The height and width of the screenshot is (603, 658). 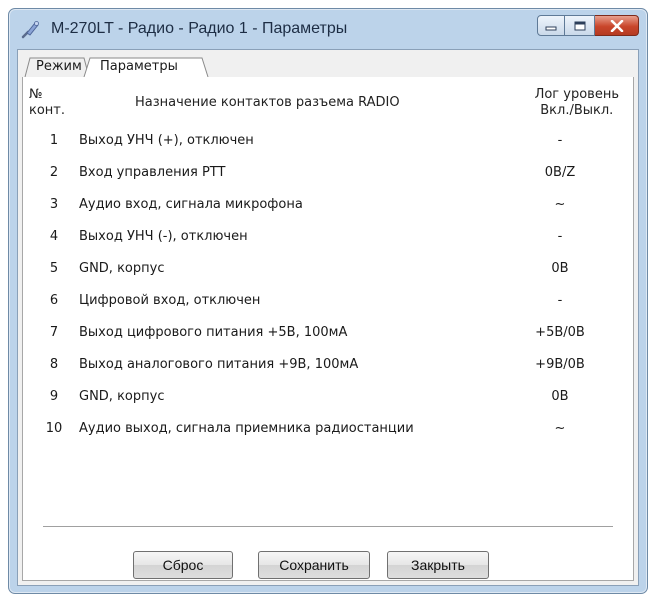 I want to click on header-num-line2: конт., so click(x=47, y=110).